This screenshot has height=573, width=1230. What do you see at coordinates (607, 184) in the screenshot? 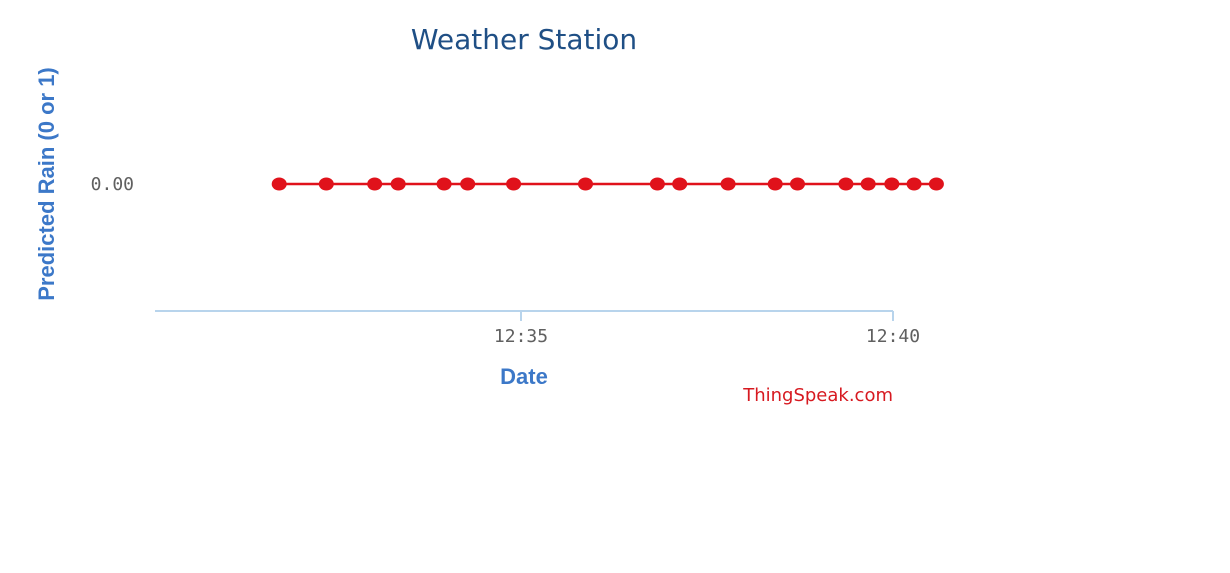
I see `series-layer` at bounding box center [607, 184].